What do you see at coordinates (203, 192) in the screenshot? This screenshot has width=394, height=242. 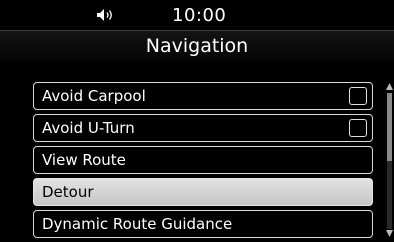 I see `menu-item-detour: Detour` at bounding box center [203, 192].